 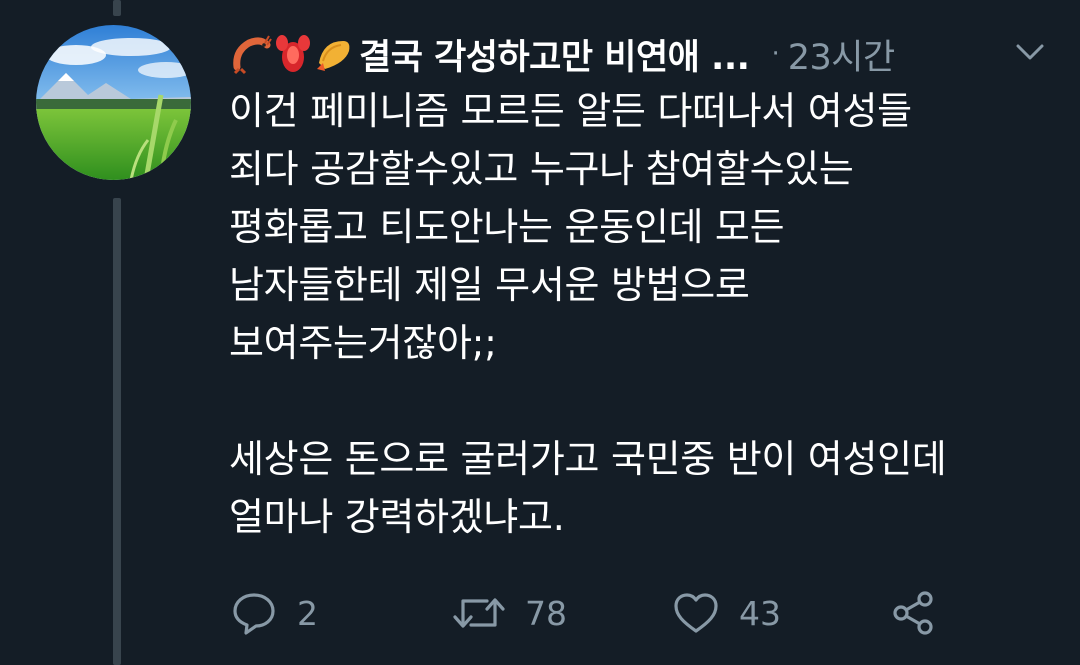 What do you see at coordinates (117, 8) in the screenshot?
I see `thread-line-top` at bounding box center [117, 8].